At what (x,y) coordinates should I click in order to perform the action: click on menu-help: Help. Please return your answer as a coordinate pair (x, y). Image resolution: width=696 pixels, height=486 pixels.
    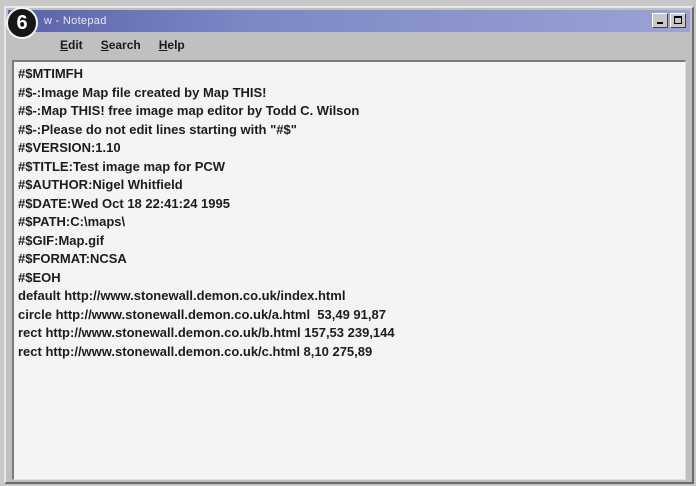
    Looking at the image, I should click on (172, 45).